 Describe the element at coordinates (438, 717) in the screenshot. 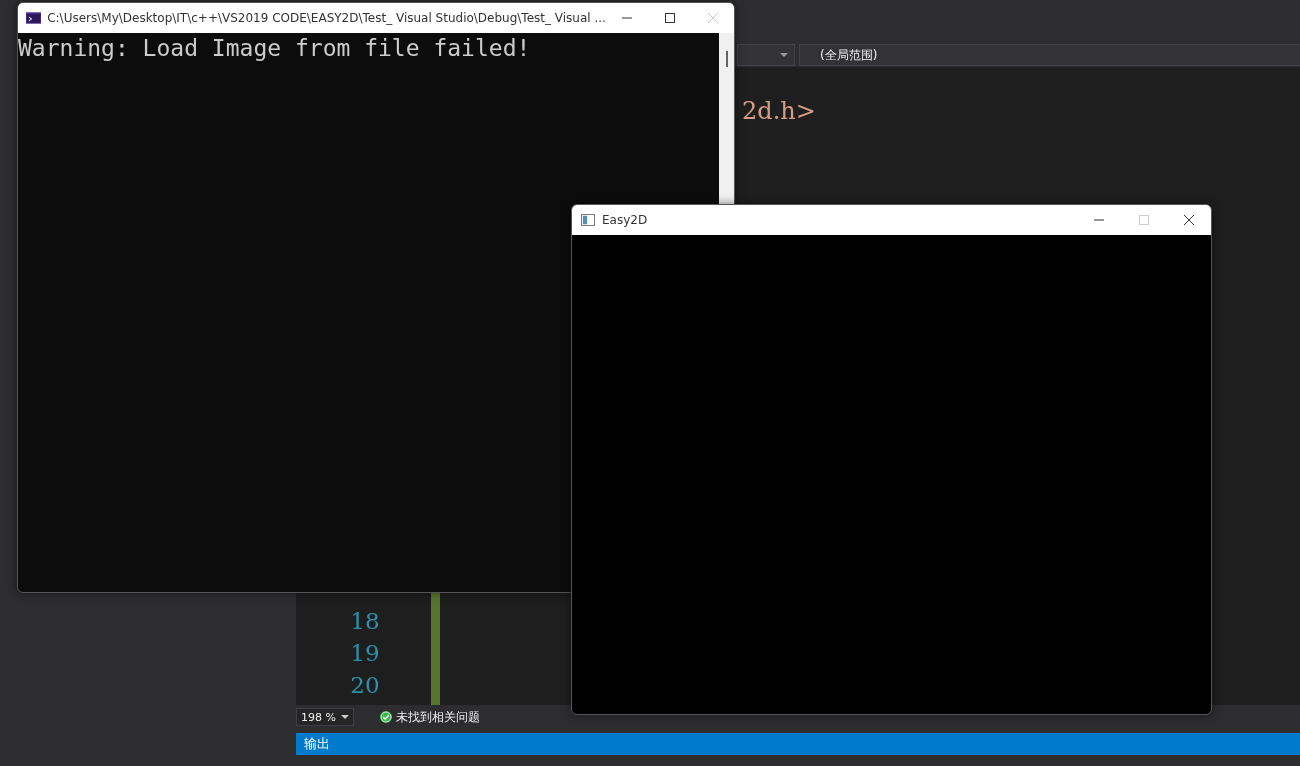

I see `issues-status: 未找到相关问题` at that location.